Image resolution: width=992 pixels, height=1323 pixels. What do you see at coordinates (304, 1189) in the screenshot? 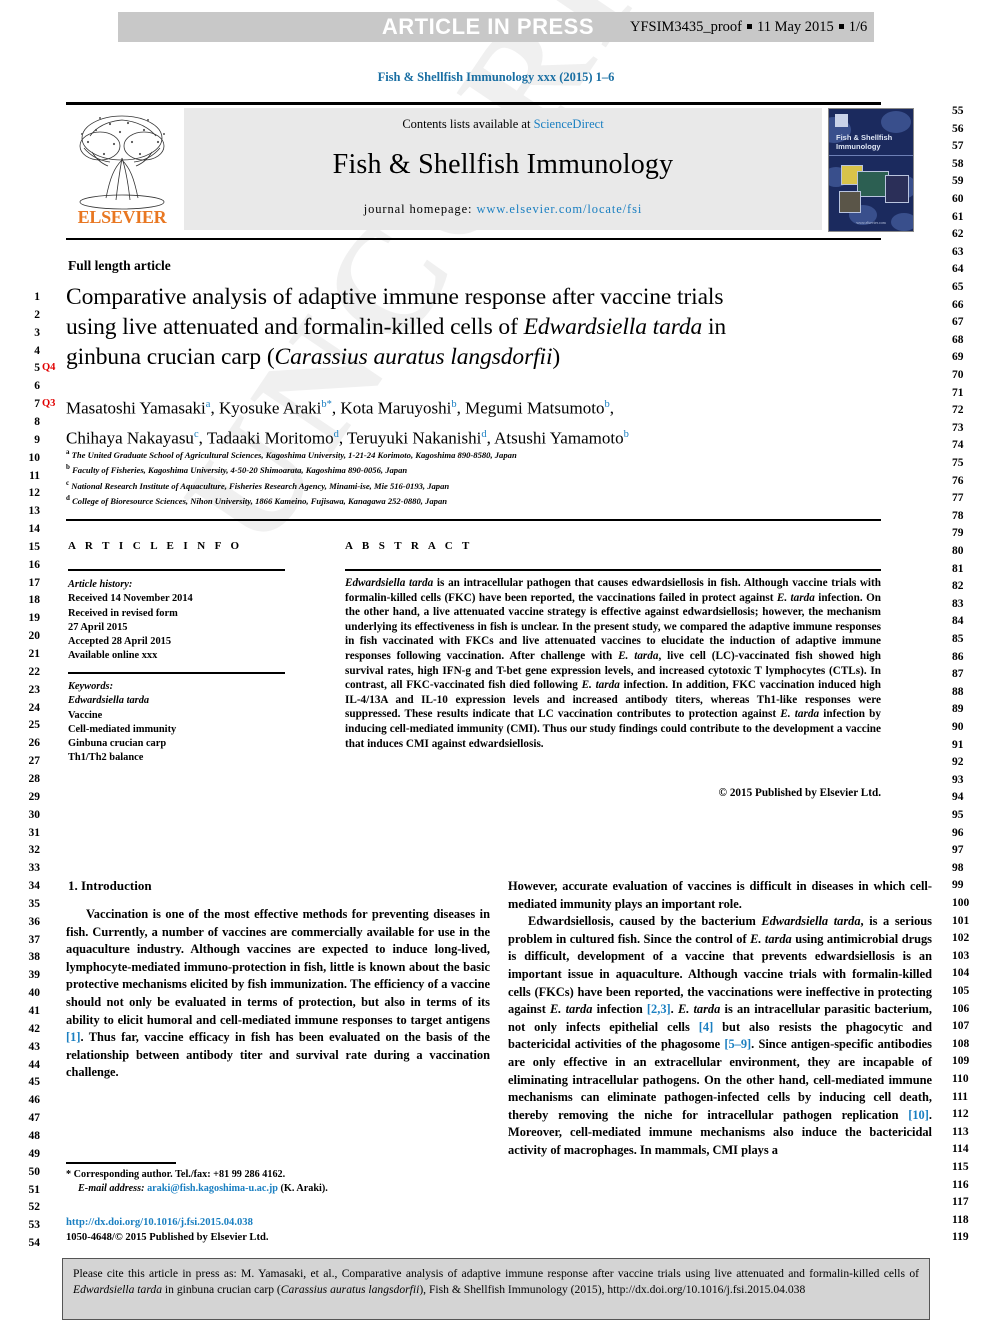
I see `email-owner: (K. Araki).` at bounding box center [304, 1189].